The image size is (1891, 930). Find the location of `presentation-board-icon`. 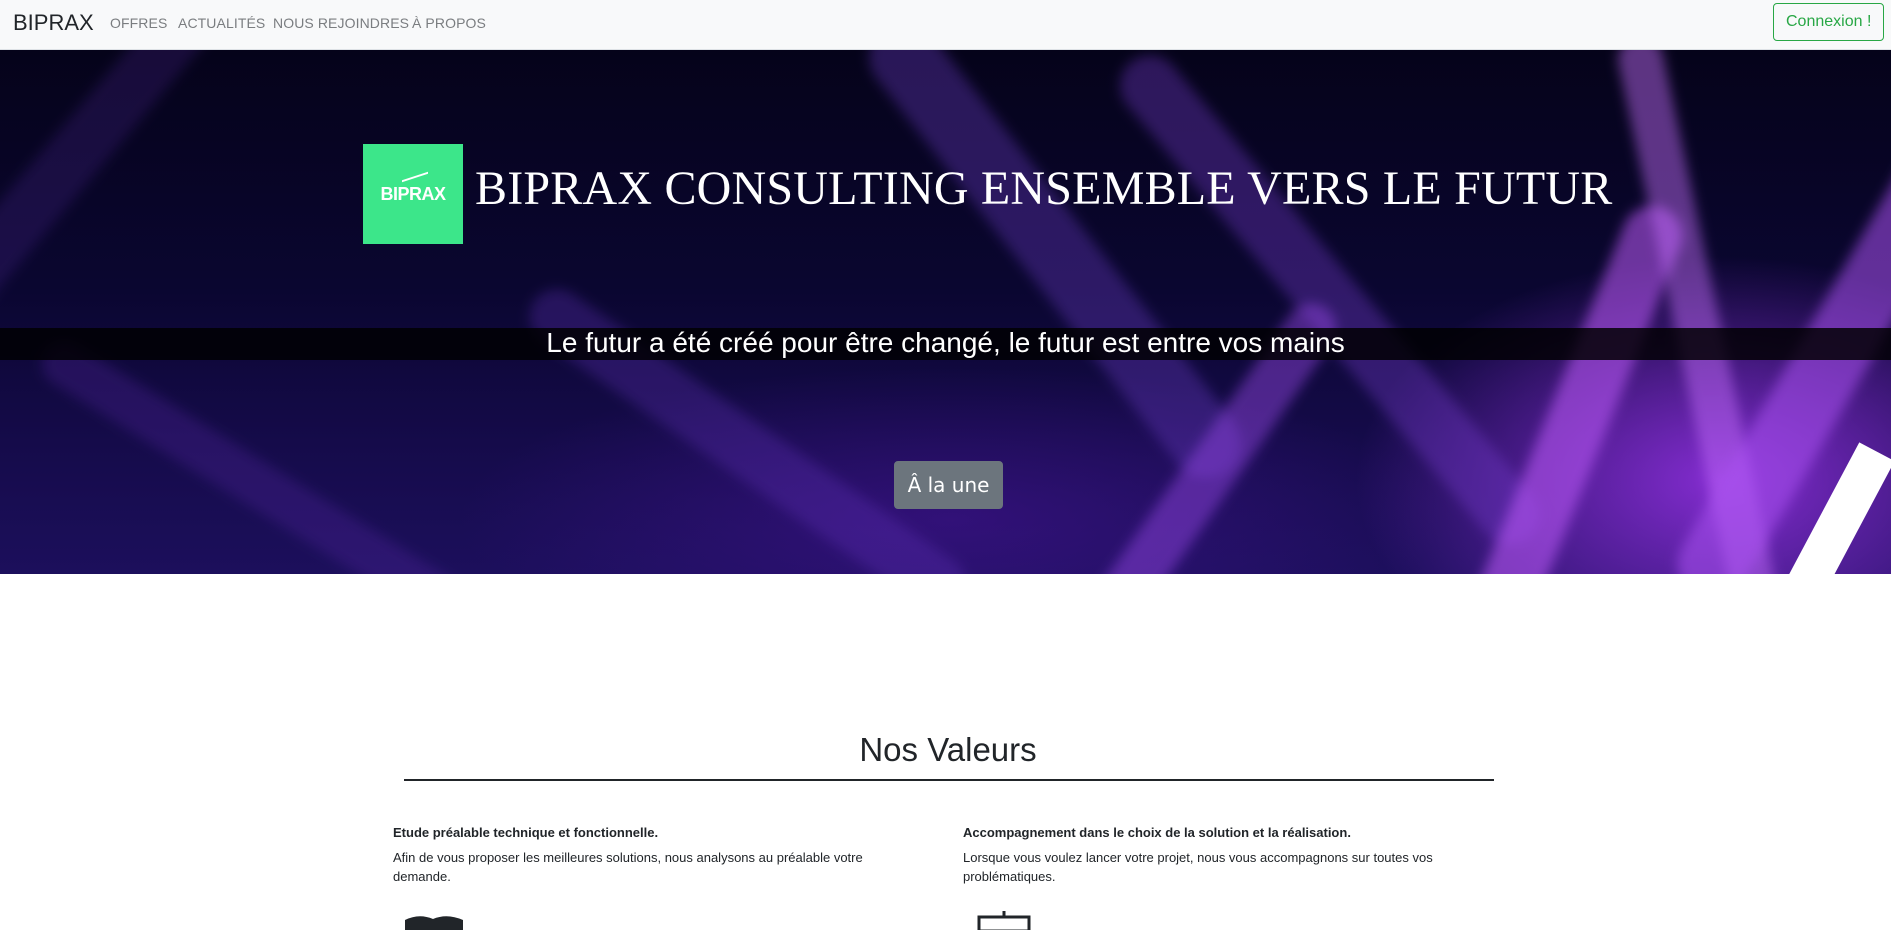

presentation-board-icon is located at coordinates (1004, 920).